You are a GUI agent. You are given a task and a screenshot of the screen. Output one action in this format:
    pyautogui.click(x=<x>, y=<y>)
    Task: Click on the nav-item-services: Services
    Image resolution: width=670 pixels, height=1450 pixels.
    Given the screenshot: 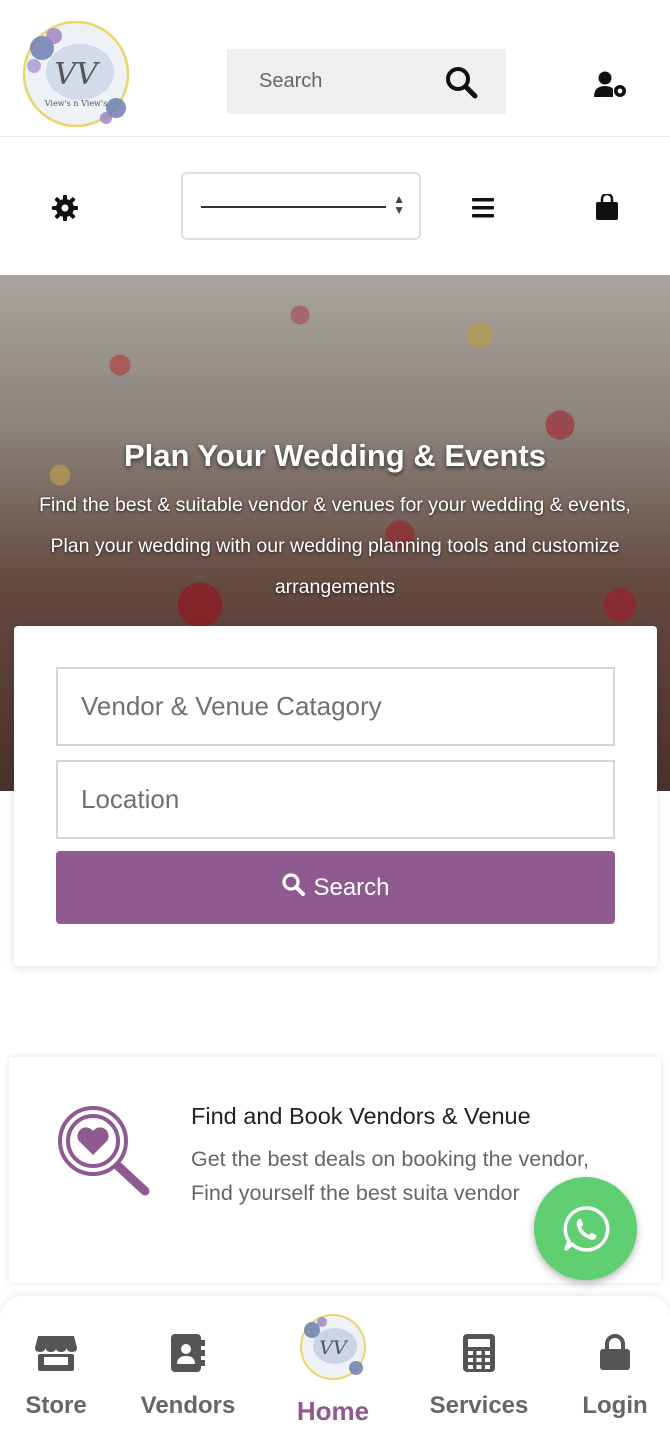 What is the action you would take?
    pyautogui.click(x=479, y=1373)
    